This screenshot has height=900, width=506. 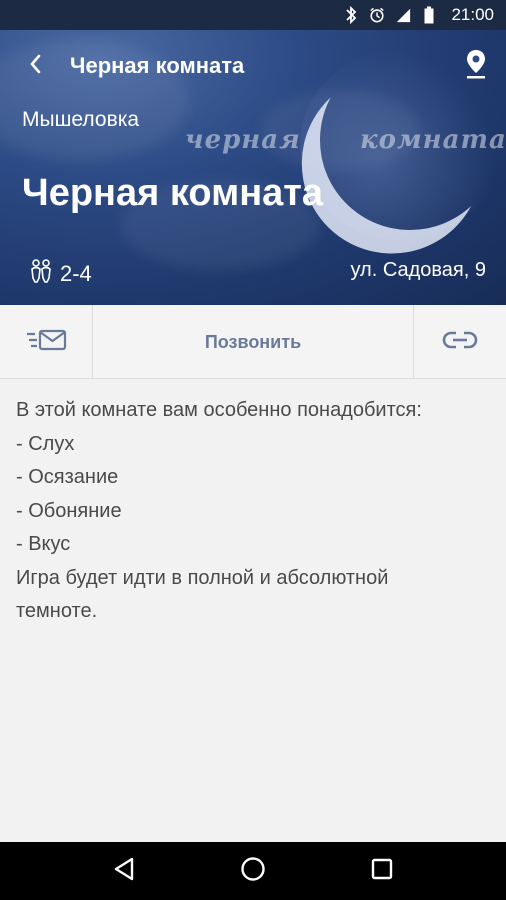 I want to click on mail-send-icon, so click(x=46, y=342).